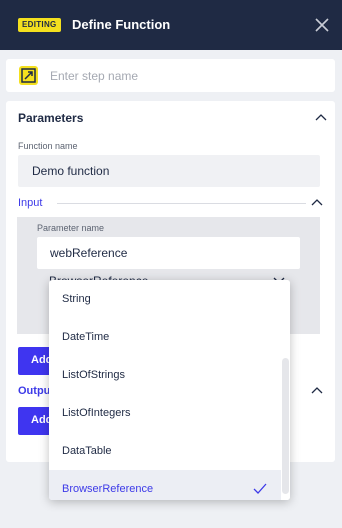  I want to click on step-name-input, so click(185, 76).